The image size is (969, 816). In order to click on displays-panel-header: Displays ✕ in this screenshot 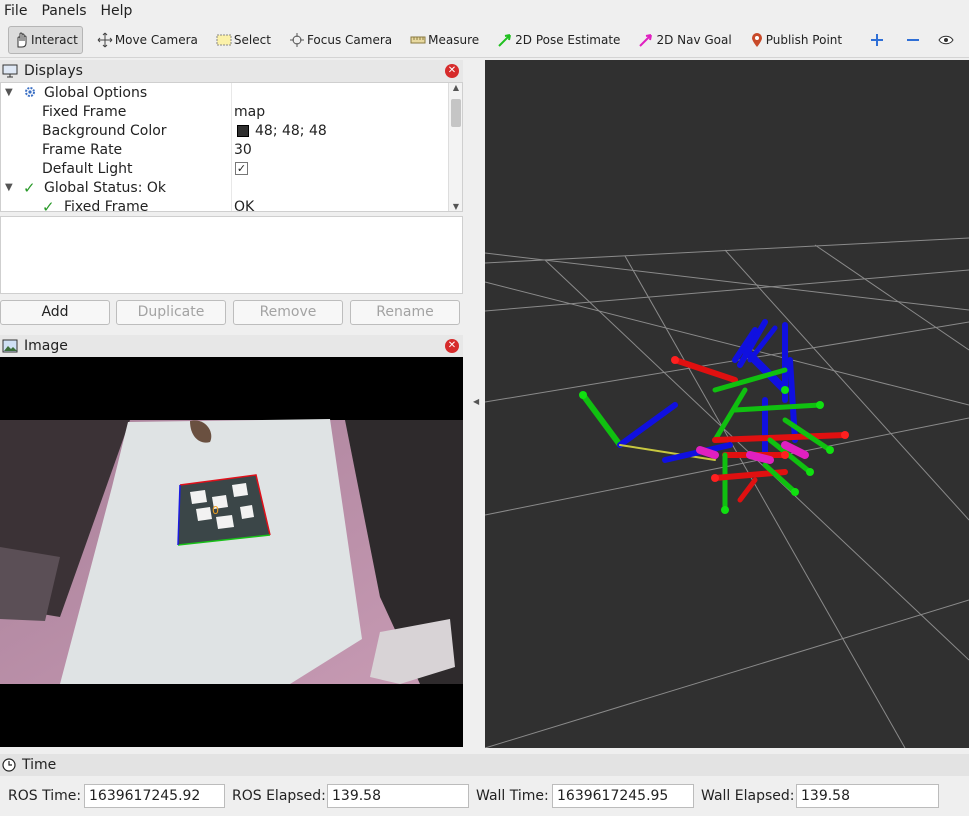, I will do `click(231, 71)`.